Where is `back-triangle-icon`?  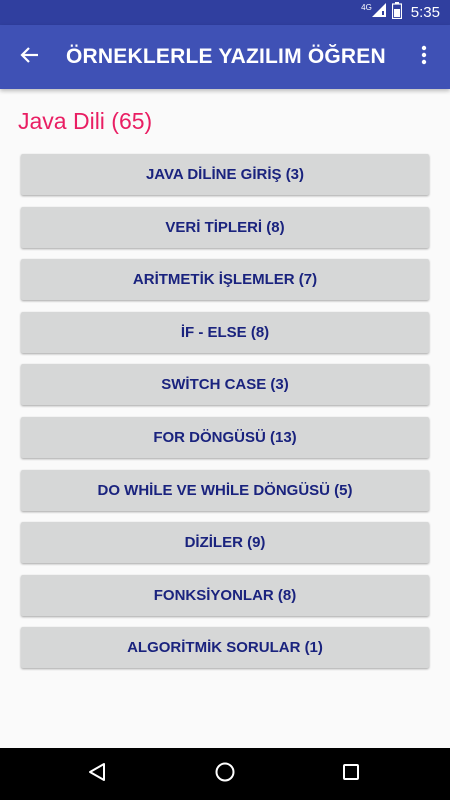 back-triangle-icon is located at coordinates (97, 774).